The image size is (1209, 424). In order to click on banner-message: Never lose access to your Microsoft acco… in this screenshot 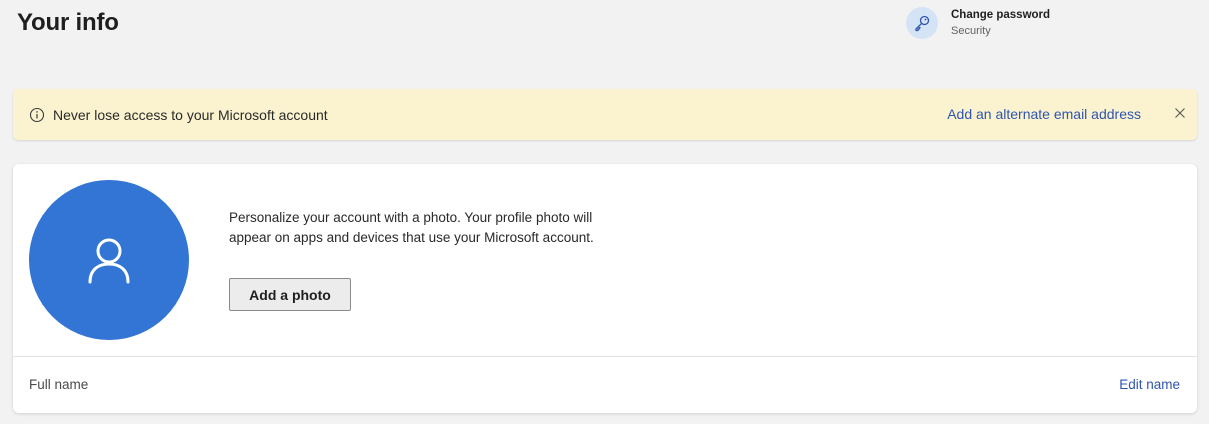, I will do `click(190, 114)`.